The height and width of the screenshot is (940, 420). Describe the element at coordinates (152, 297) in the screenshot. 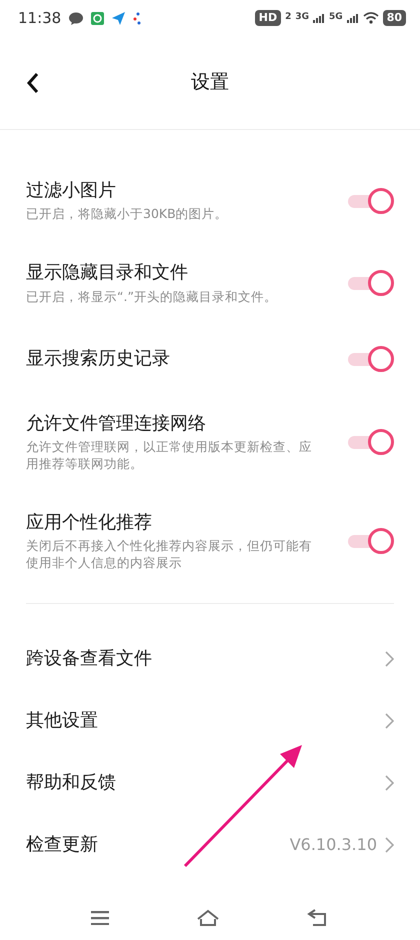

I see `setting-description: 已开启，将显示“.”开头的隐藏目录和文件。` at that location.